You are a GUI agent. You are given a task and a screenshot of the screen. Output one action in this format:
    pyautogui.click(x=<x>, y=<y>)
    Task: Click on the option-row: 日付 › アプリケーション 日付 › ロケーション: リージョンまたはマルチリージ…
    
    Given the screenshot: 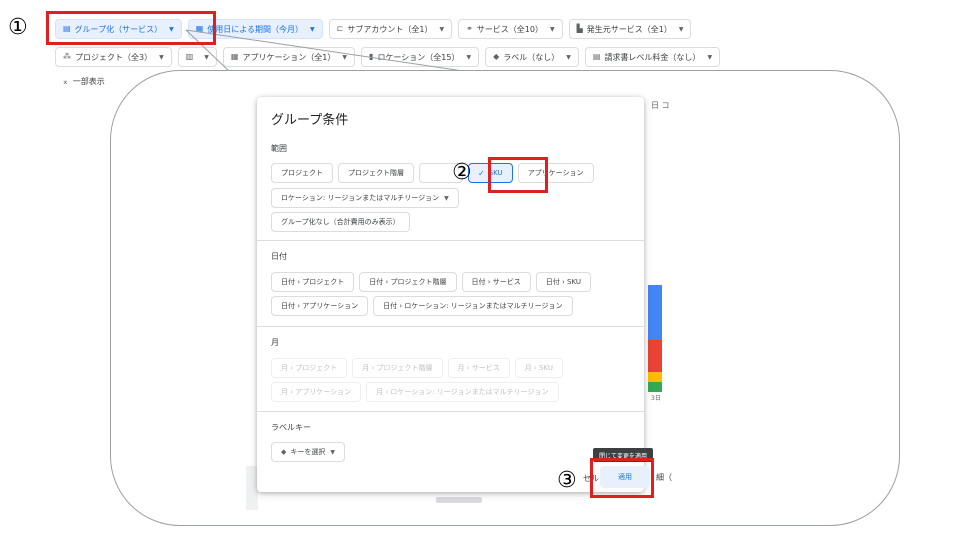 What is the action you would take?
    pyautogui.click(x=422, y=306)
    